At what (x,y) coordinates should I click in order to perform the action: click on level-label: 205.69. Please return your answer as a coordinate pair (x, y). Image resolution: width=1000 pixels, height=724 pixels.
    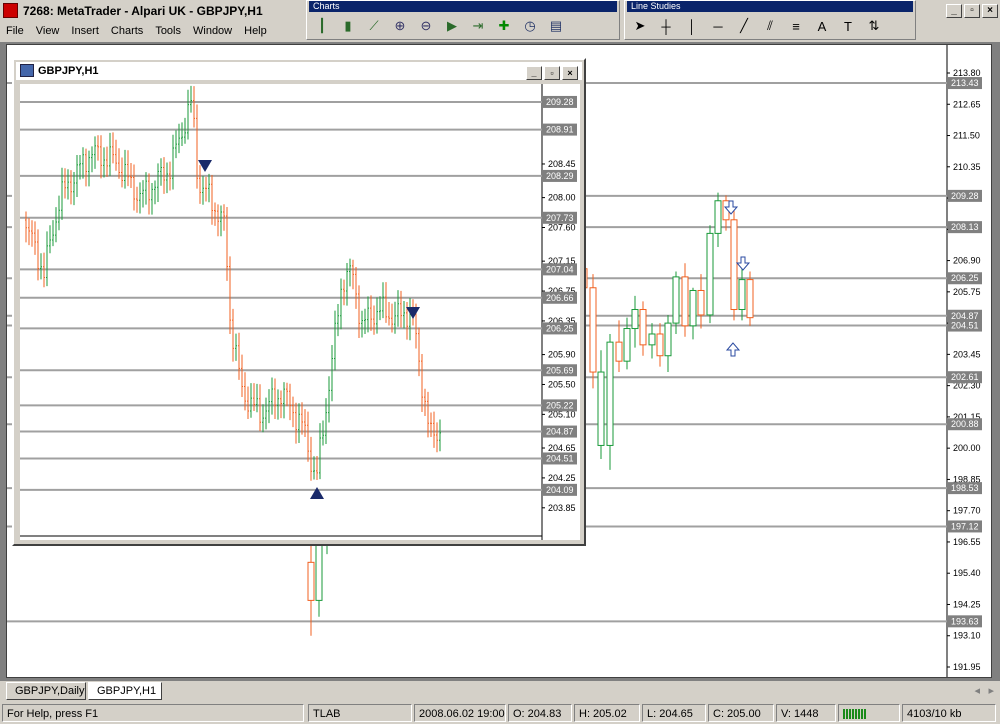
    Looking at the image, I should click on (560, 370).